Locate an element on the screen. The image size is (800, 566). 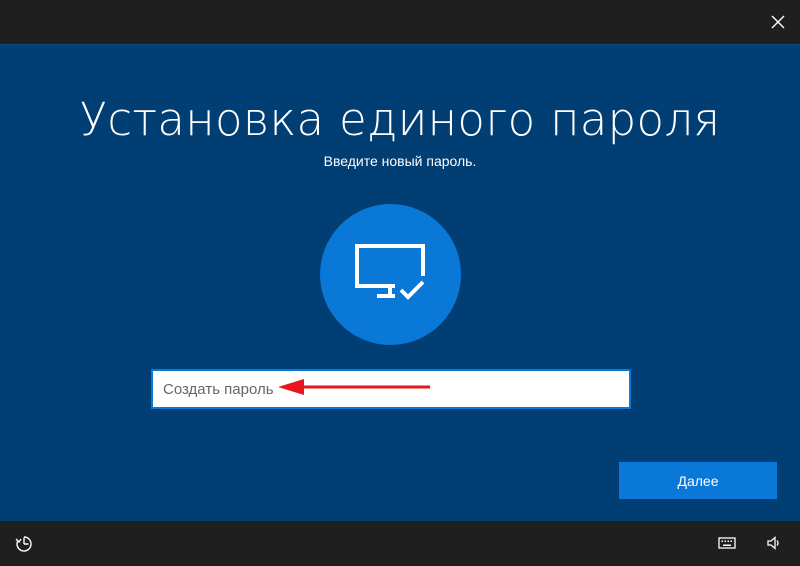
ease-of-access-button is located at coordinates (24, 546).